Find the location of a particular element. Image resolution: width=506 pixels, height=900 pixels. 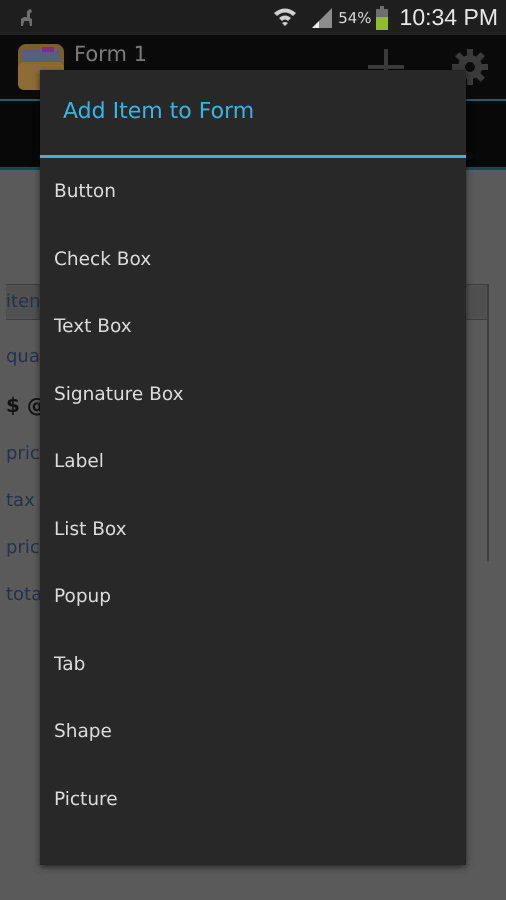

signal-icon is located at coordinates (322, 18).